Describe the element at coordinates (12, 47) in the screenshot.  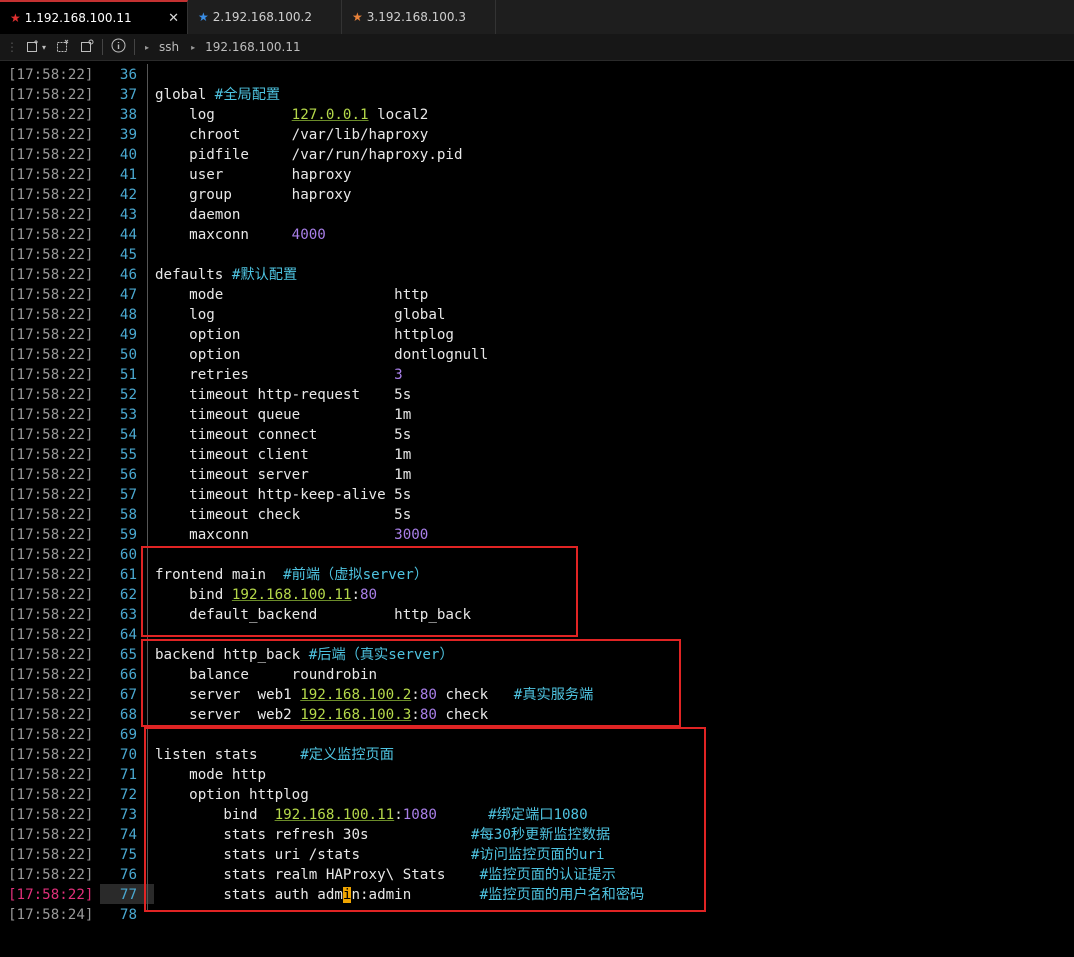
I see `drag-handle-icon: ⋮` at that location.